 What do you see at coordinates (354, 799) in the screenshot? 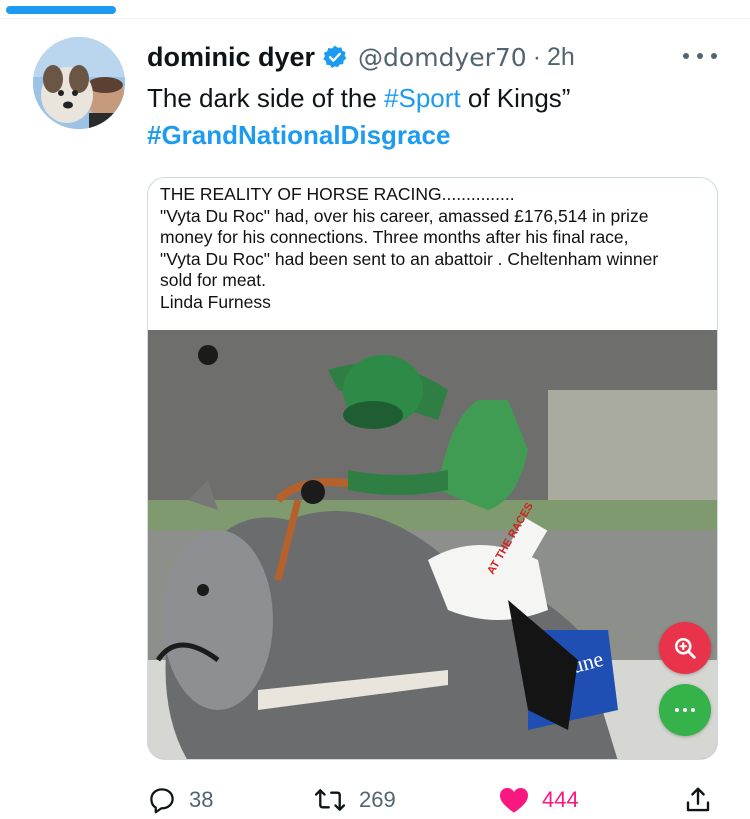
I see `retweet-button: 269` at bounding box center [354, 799].